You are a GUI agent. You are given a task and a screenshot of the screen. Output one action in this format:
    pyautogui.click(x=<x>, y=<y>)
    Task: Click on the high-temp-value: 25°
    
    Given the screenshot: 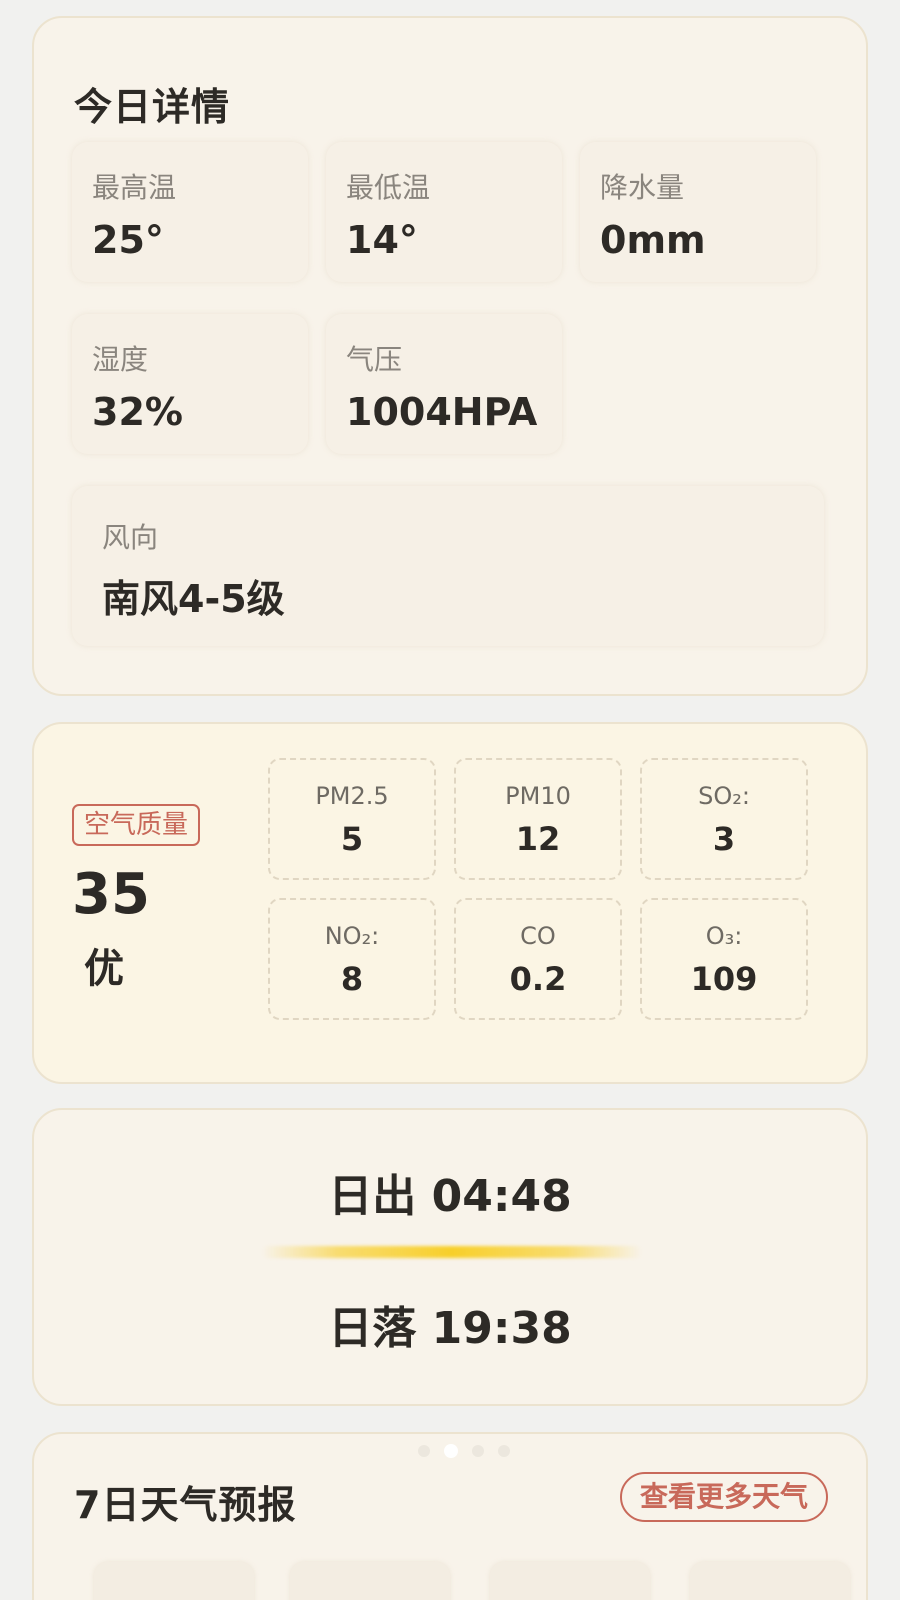 What is the action you would take?
    pyautogui.click(x=128, y=240)
    